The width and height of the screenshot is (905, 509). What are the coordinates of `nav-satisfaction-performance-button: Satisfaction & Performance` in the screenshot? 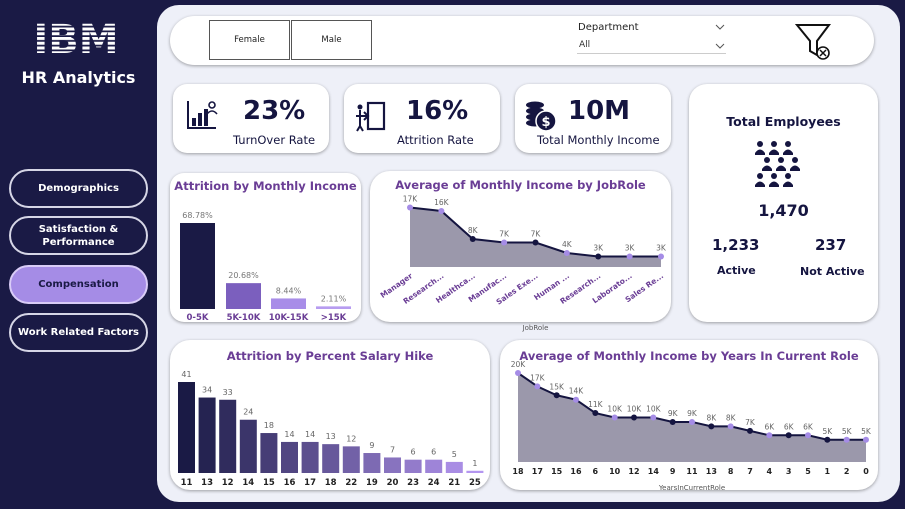 It's located at (78, 235).